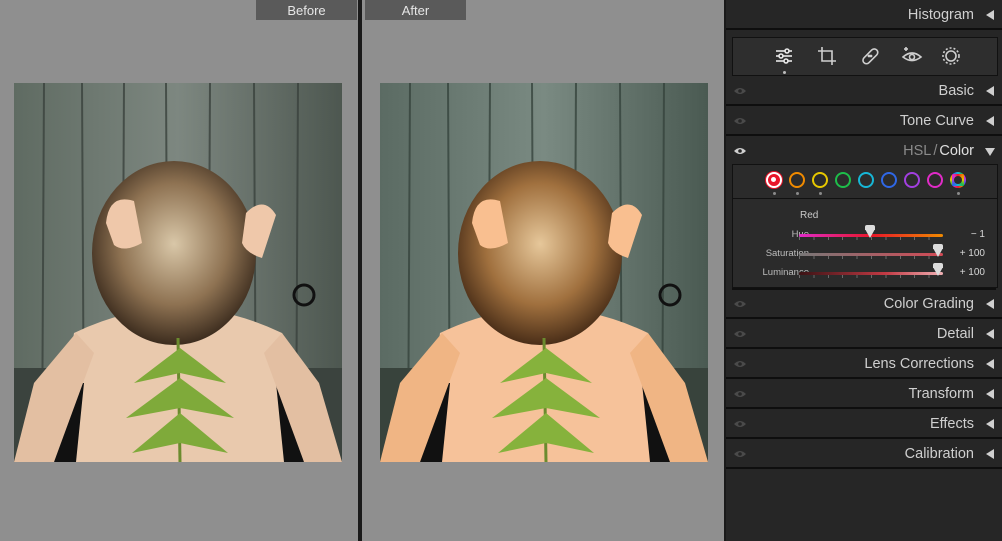 The image size is (1002, 541). What do you see at coordinates (919, 364) in the screenshot?
I see `lens-corrections-title: Lens Corrections` at bounding box center [919, 364].